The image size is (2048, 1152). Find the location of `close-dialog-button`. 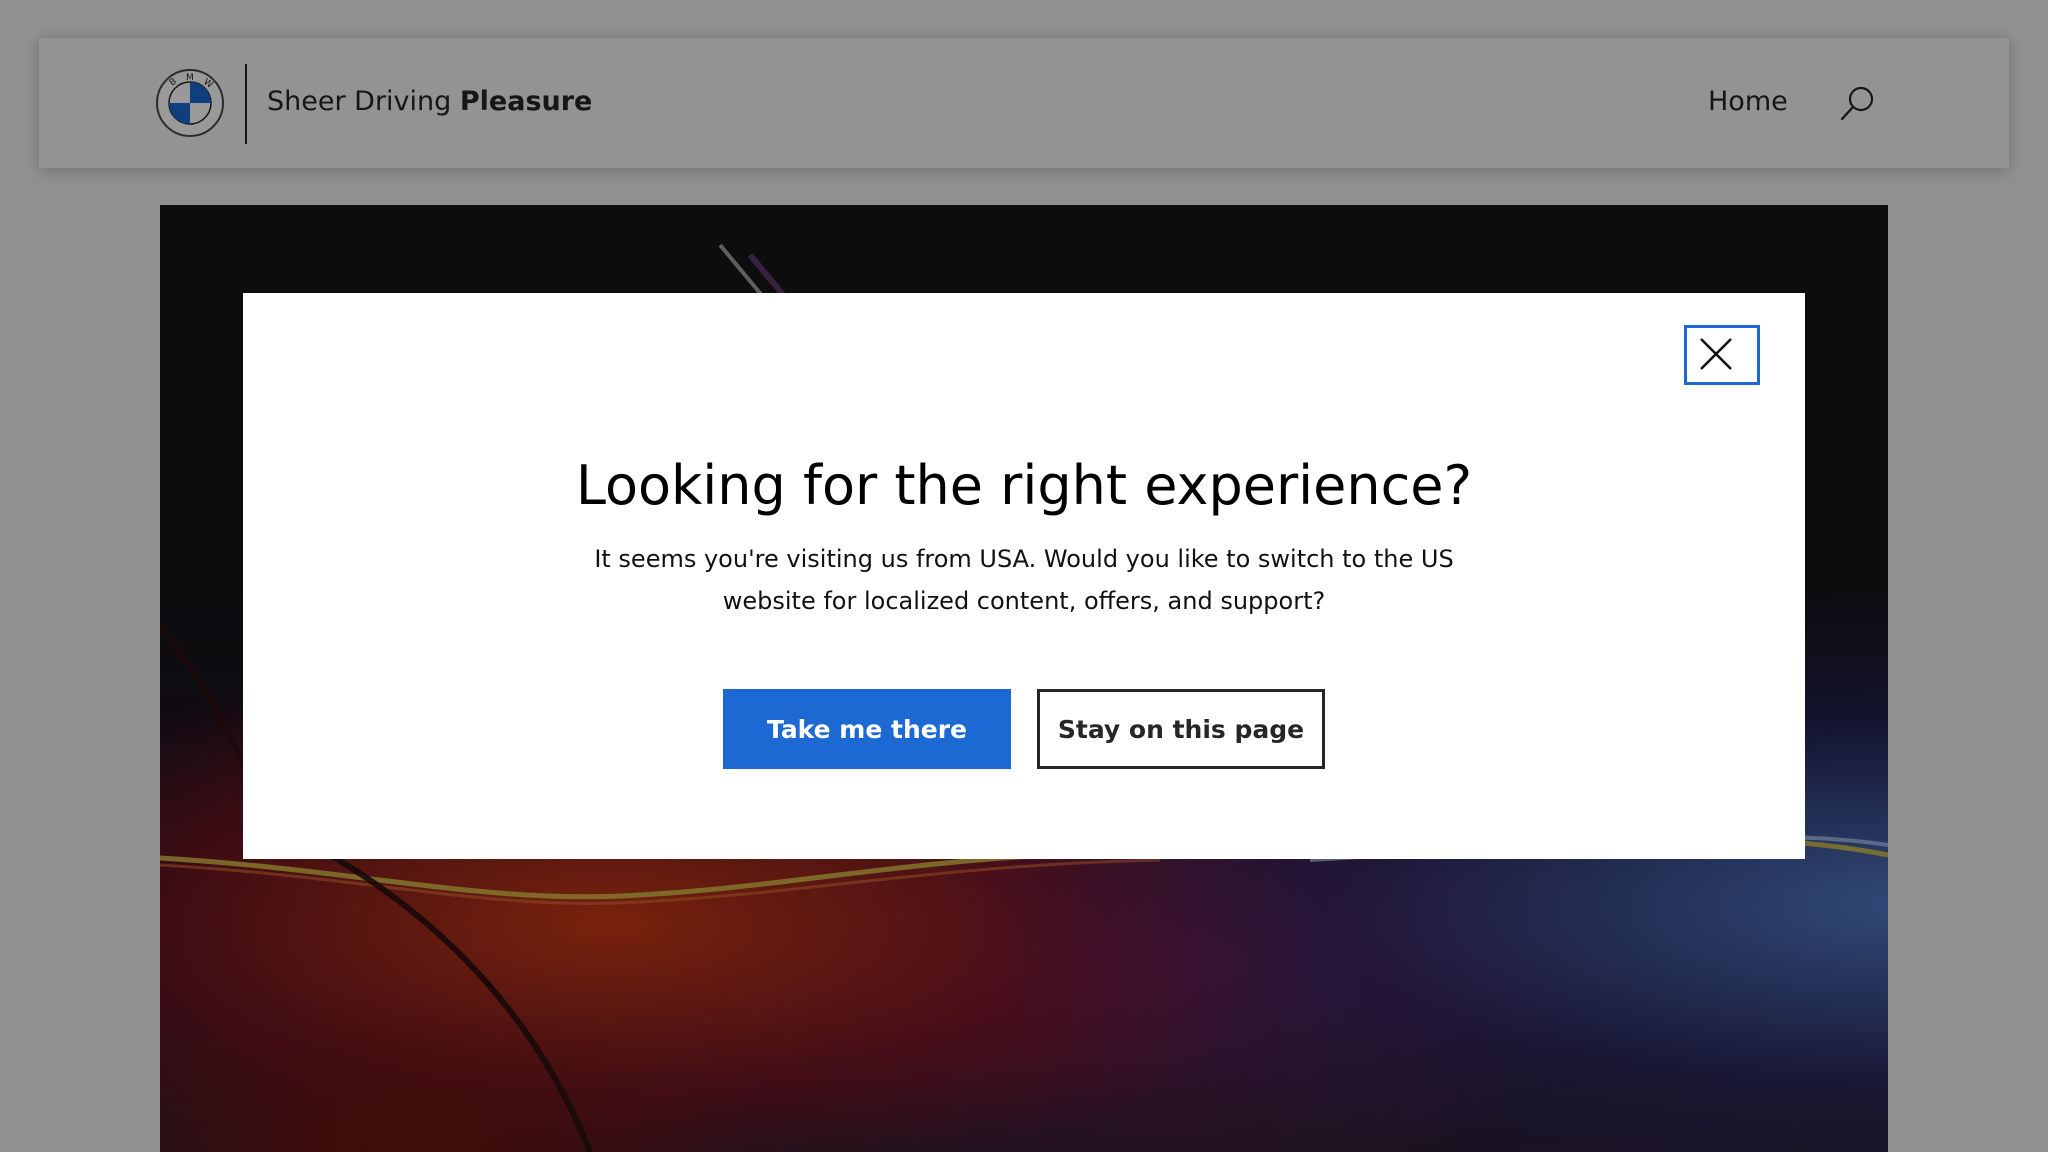

close-dialog-button is located at coordinates (1722, 355).